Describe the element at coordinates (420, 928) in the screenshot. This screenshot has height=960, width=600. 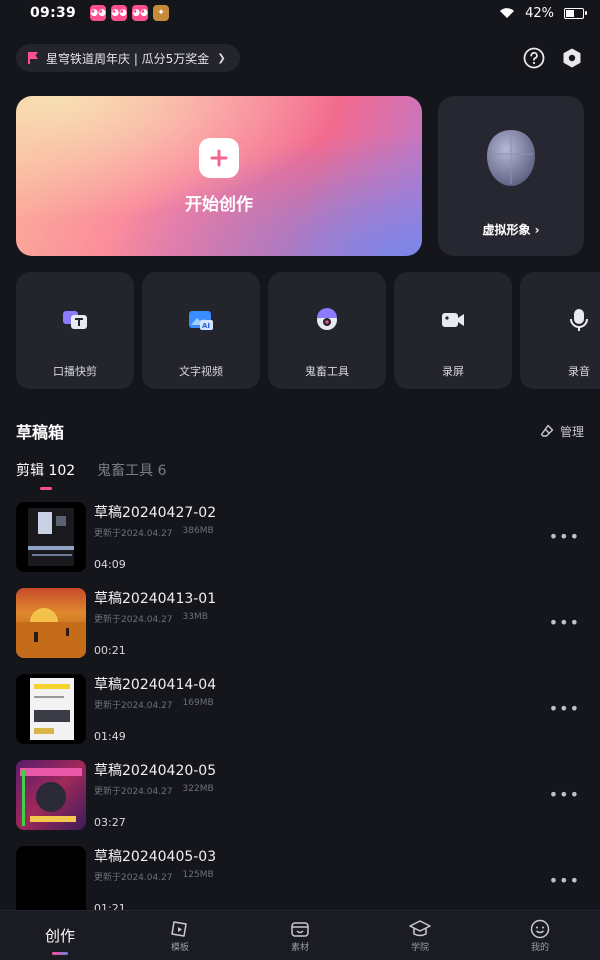
I see `academy-icon` at that location.